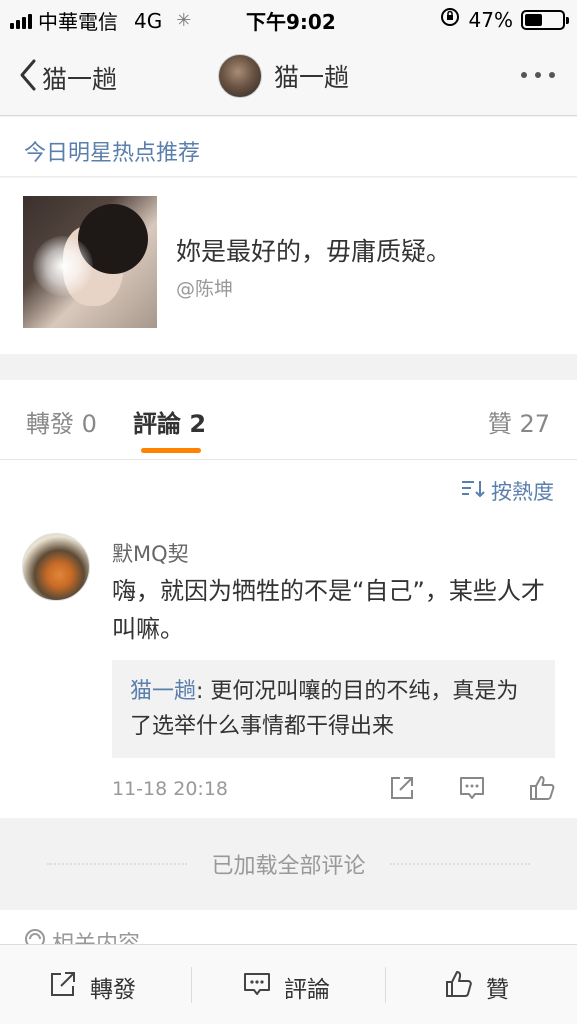 This screenshot has height=1024, width=577. What do you see at coordinates (459, 987) in the screenshot?
I see `like-icon` at bounding box center [459, 987].